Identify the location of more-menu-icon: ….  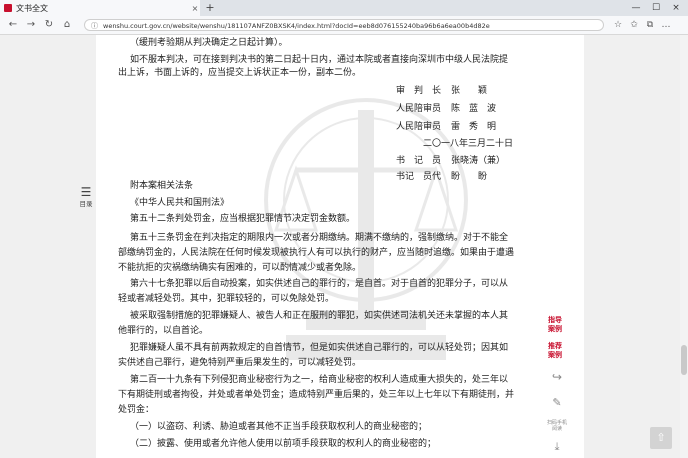
(666, 25).